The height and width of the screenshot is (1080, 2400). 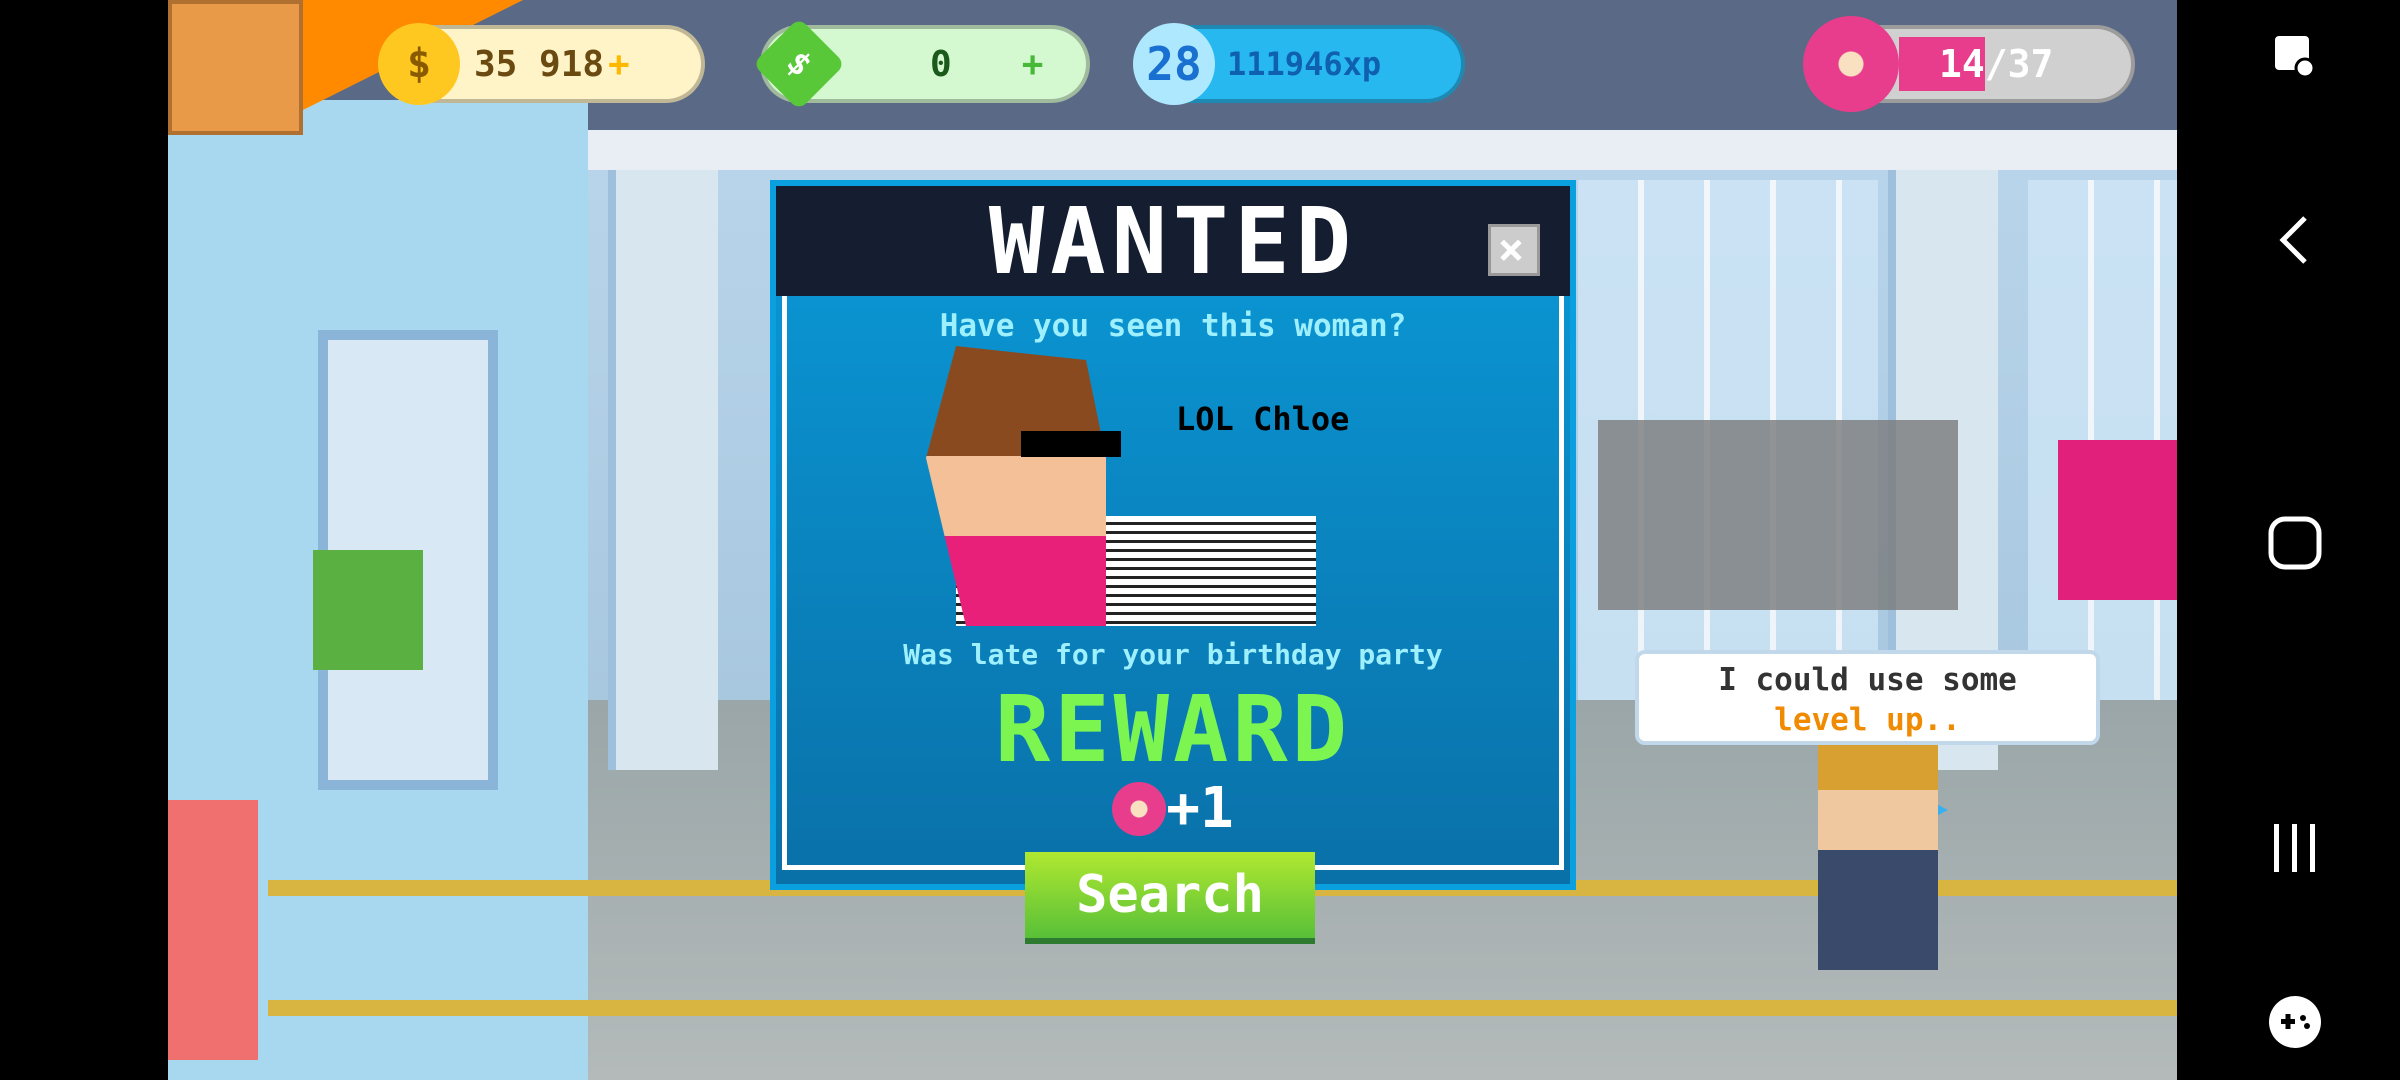 What do you see at coordinates (1173, 729) in the screenshot?
I see `reward-title: REWARD` at bounding box center [1173, 729].